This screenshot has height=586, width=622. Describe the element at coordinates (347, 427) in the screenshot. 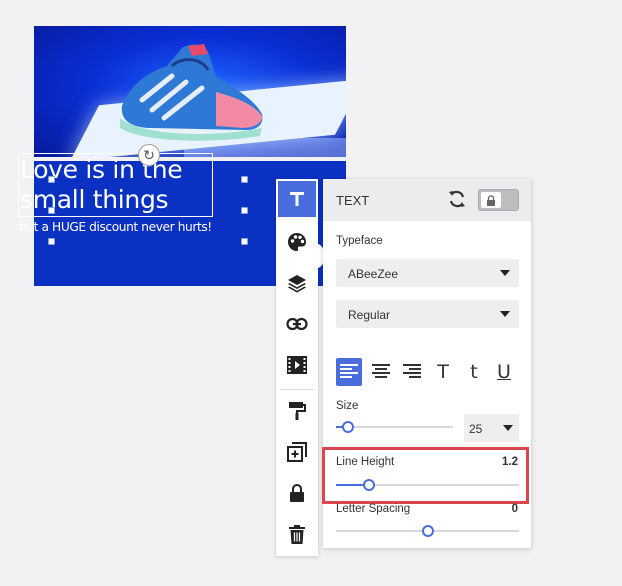

I see `size-slider-thumb` at that location.